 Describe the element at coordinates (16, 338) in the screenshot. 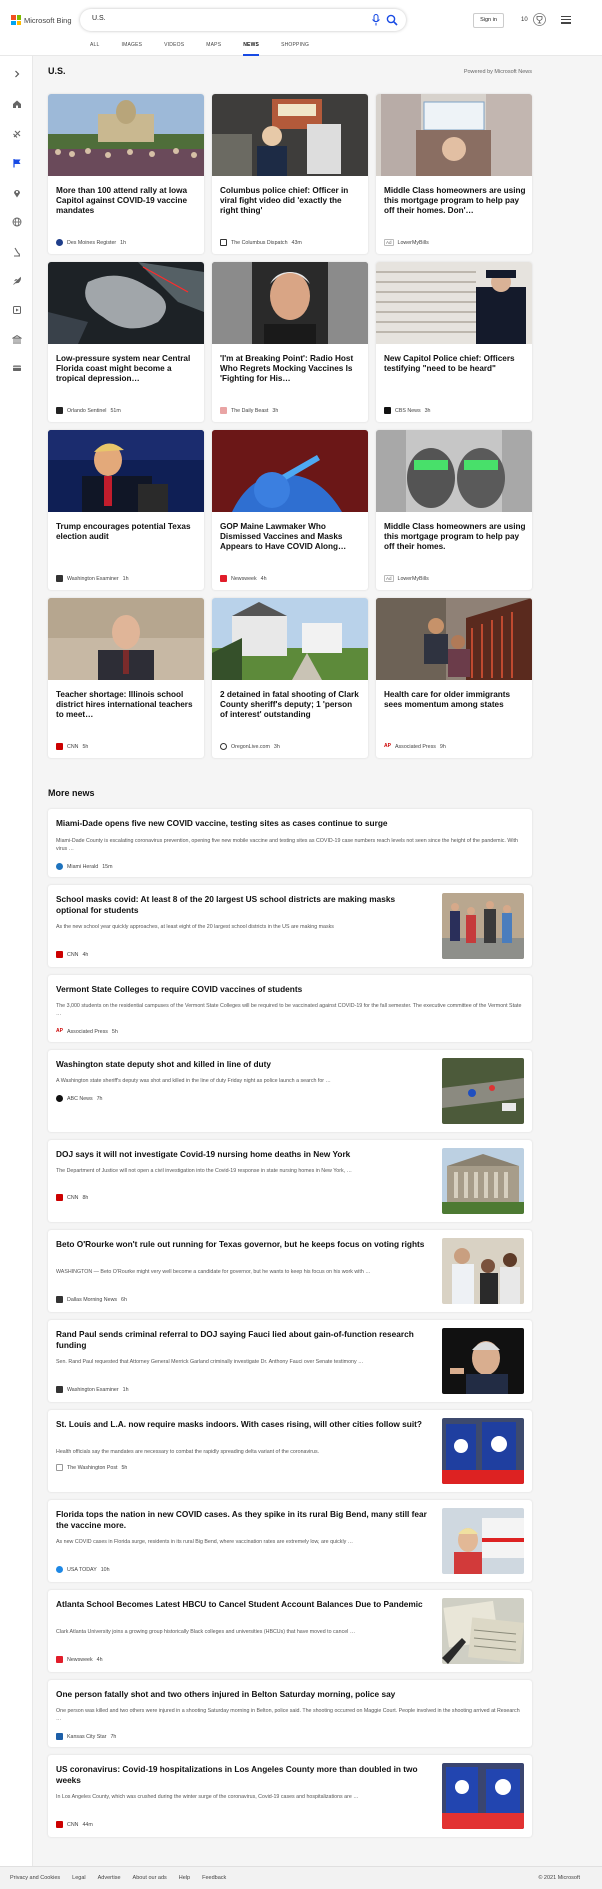

I see `politics-capitol-icon` at that location.